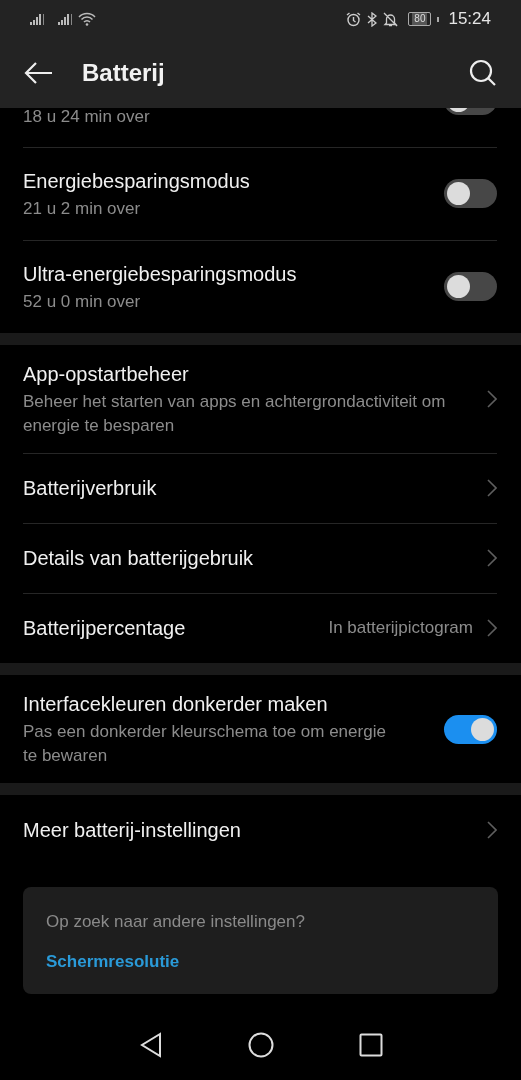 This screenshot has width=521, height=1080. What do you see at coordinates (87, 19) in the screenshot?
I see `wifi-icon` at bounding box center [87, 19].